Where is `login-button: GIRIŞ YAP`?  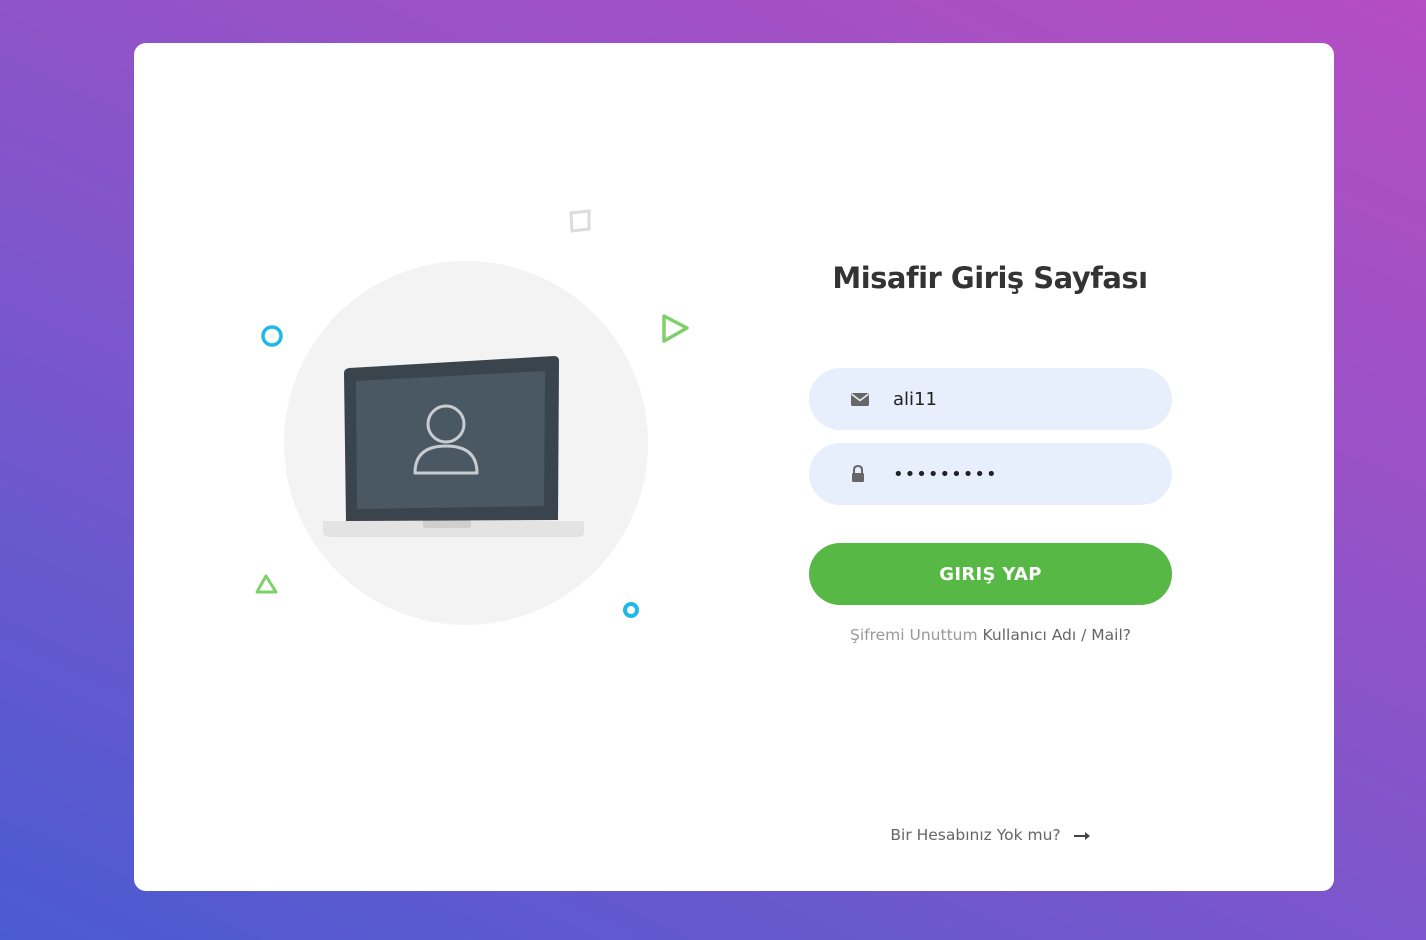
login-button: GIRIŞ YAP is located at coordinates (990, 574).